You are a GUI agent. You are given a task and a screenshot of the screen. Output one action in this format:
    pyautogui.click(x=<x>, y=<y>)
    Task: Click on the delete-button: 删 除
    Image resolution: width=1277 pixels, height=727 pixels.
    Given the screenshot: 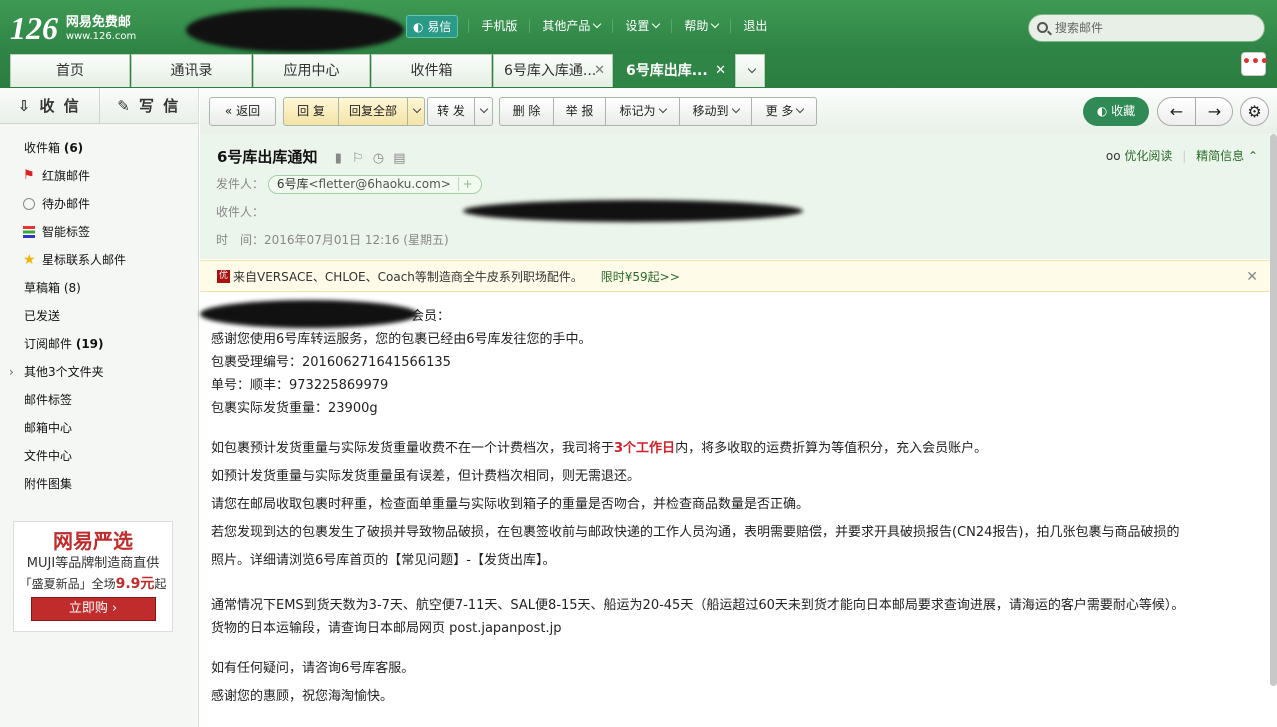 What is the action you would take?
    pyautogui.click(x=526, y=111)
    